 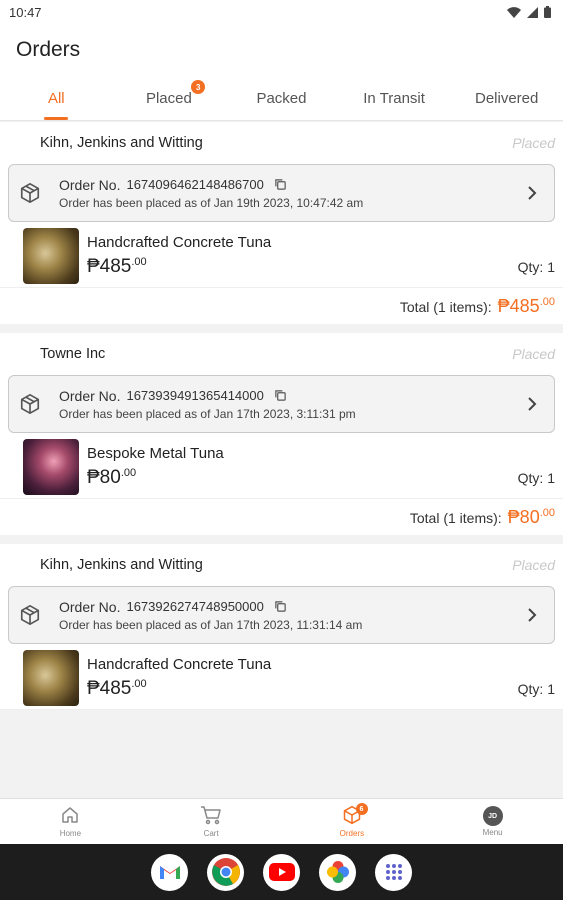 What do you see at coordinates (514, 12) in the screenshot?
I see `wifi-icon` at bounding box center [514, 12].